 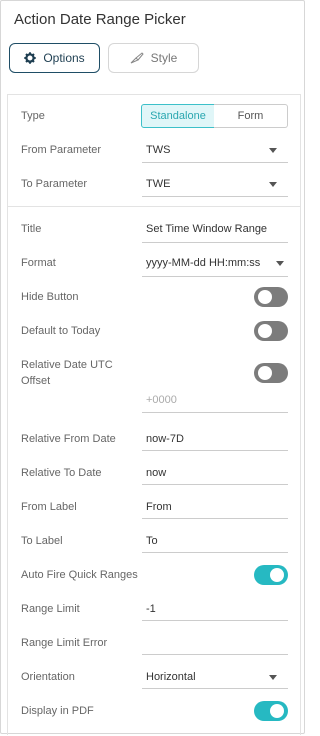 What do you see at coordinates (161, 400) in the screenshot?
I see `utc-offset-placeholder: +0000` at bounding box center [161, 400].